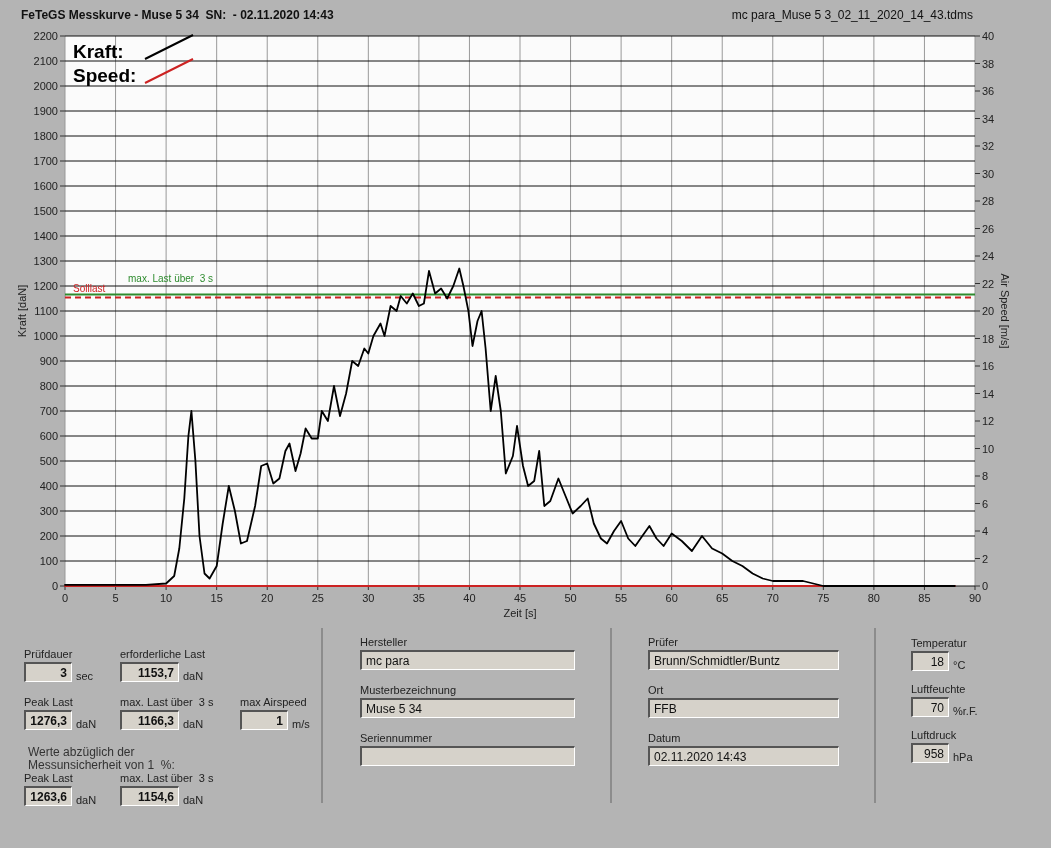 The image size is (1051, 848). I want to click on y-tick-label: 400, so click(48, 486).